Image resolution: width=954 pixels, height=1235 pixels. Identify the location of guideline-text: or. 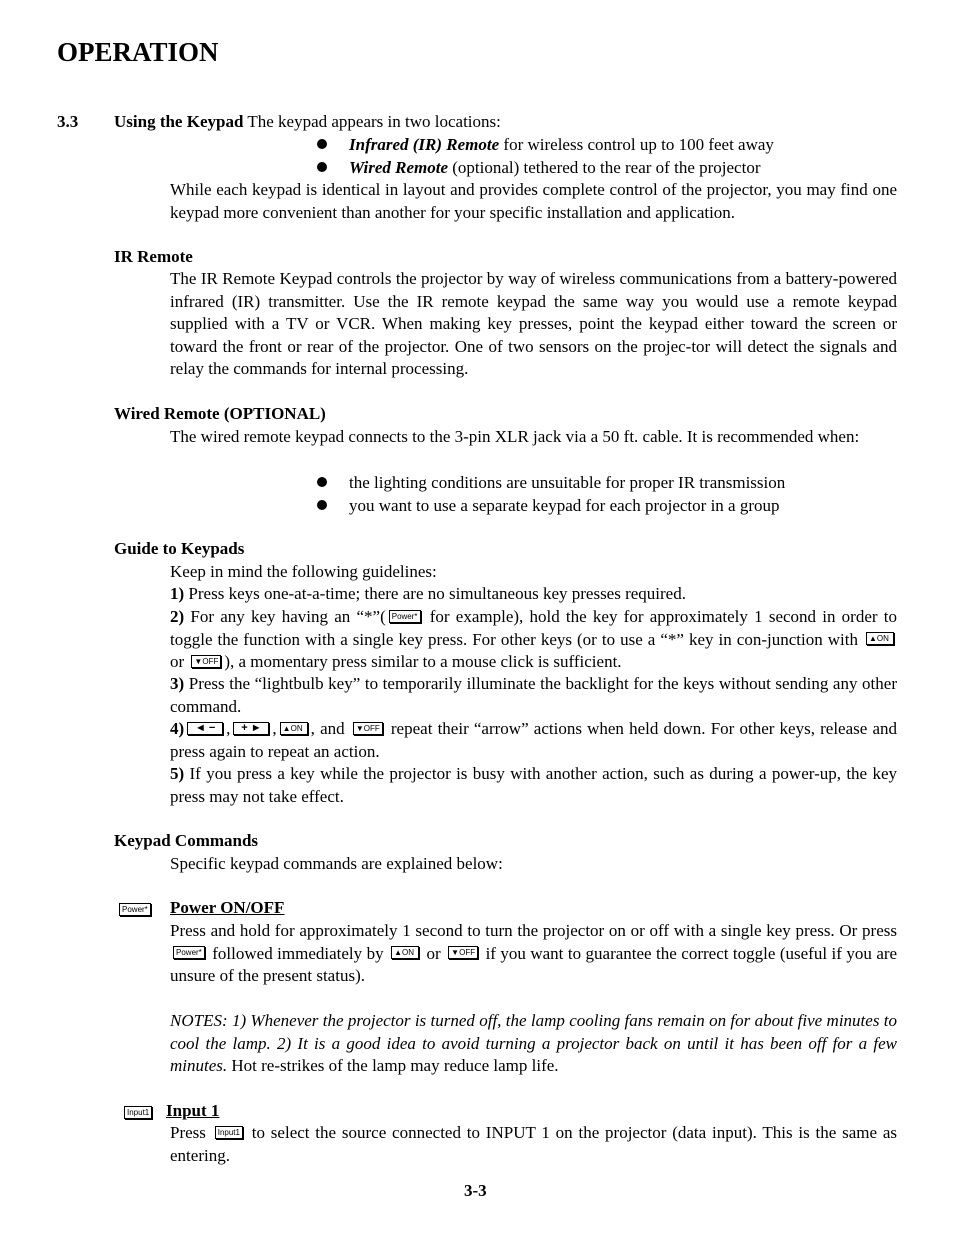
(177, 661).